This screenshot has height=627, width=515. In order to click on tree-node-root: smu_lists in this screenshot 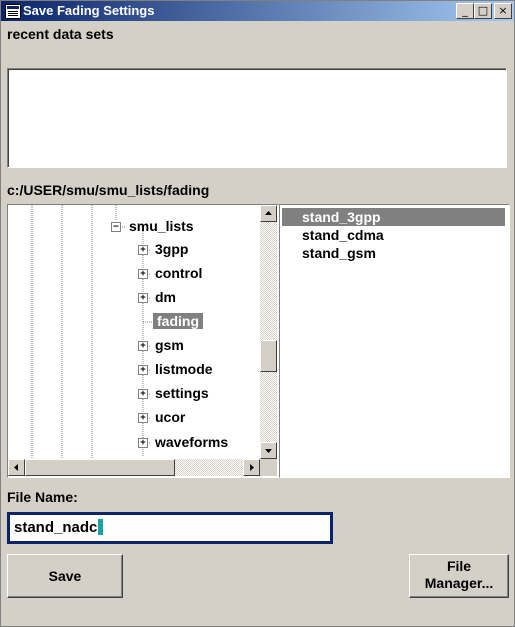, I will do `click(161, 226)`.